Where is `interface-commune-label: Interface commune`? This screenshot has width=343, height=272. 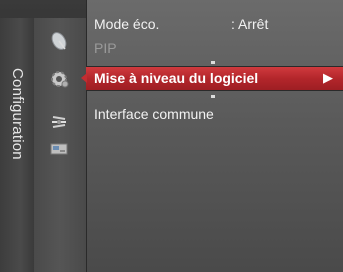
interface-commune-label: Interface commune is located at coordinates (154, 114).